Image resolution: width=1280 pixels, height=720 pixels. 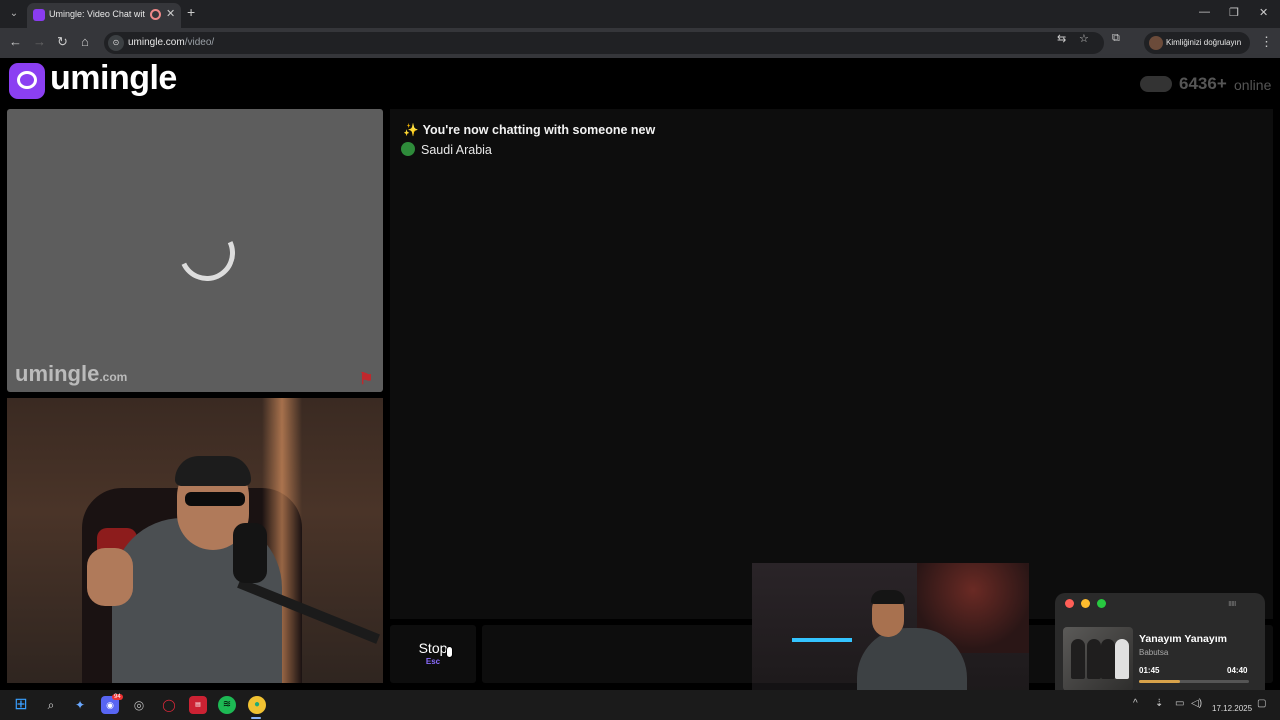 I want to click on widget-minimize-icon, so click(x=1085, y=603).